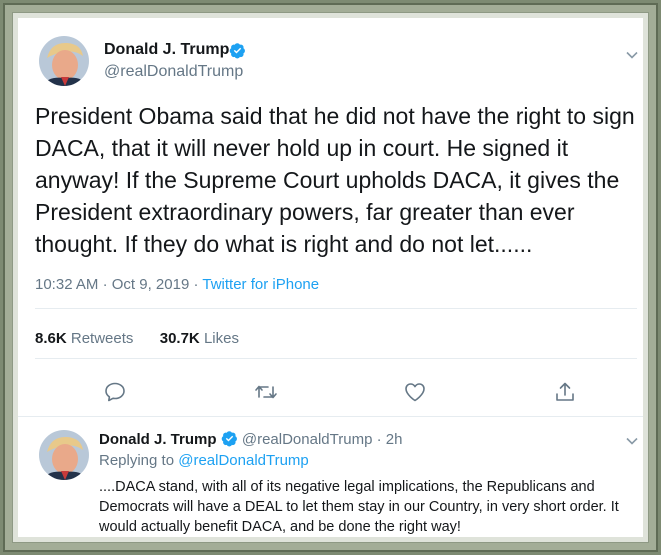 The image size is (661, 555). What do you see at coordinates (166, 50) in the screenshot?
I see `author-name: Donald J. Trump` at bounding box center [166, 50].